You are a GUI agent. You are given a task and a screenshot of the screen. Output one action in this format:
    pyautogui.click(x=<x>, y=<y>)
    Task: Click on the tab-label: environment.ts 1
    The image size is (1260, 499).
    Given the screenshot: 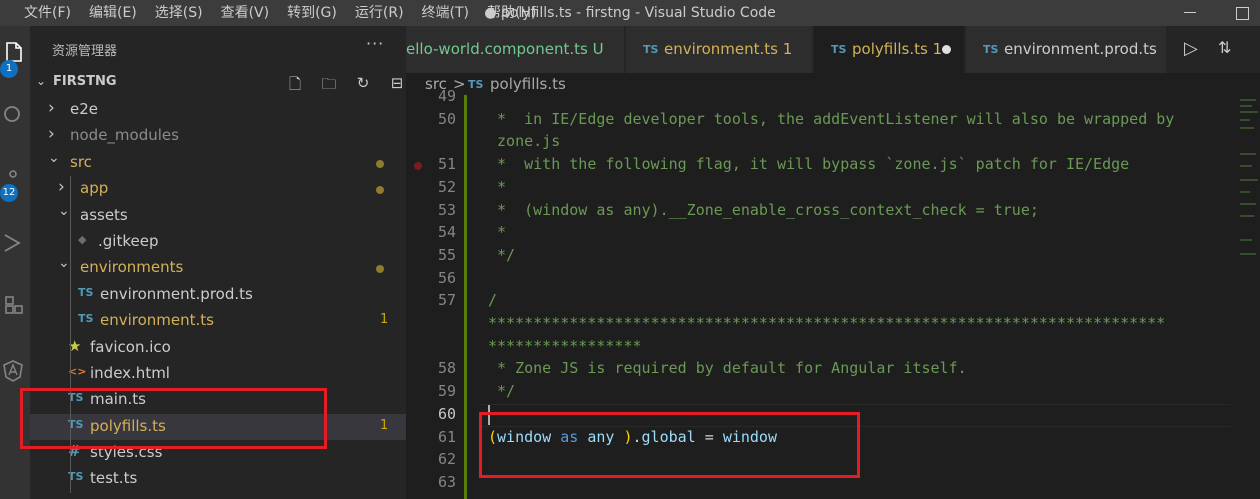 What is the action you would take?
    pyautogui.click(x=728, y=49)
    